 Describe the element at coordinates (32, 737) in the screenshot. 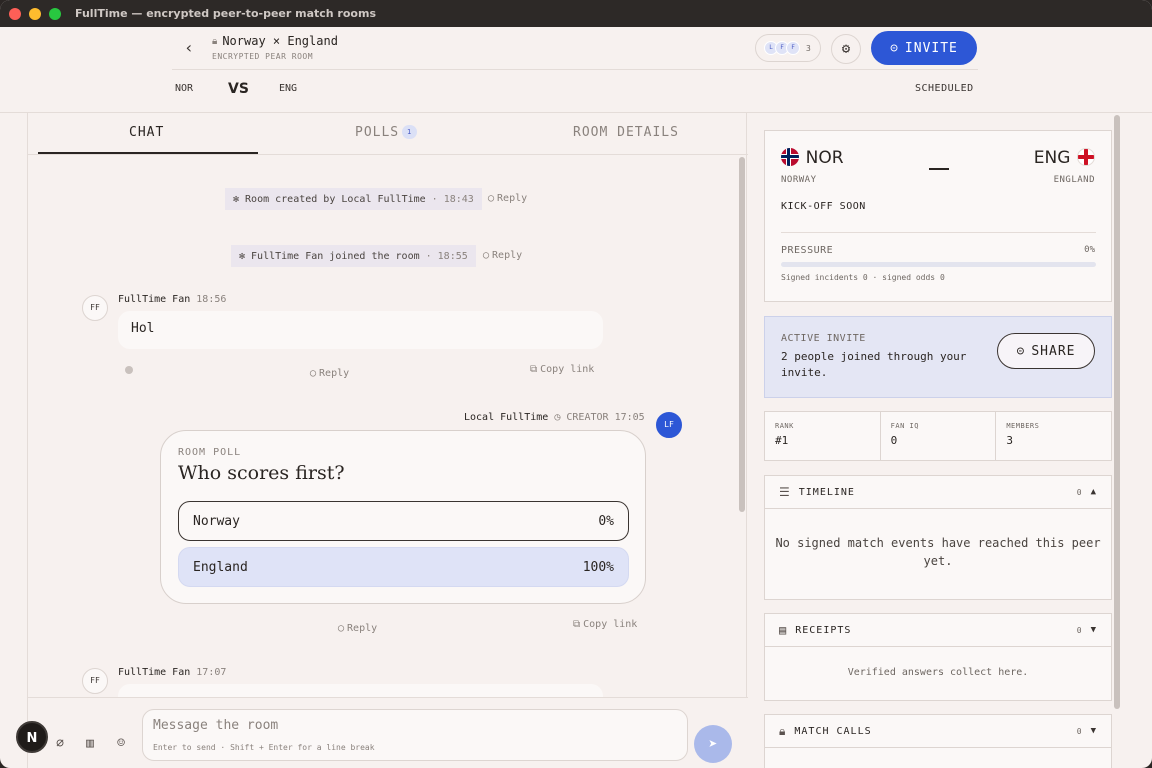

I see `app-logo-button: N` at that location.